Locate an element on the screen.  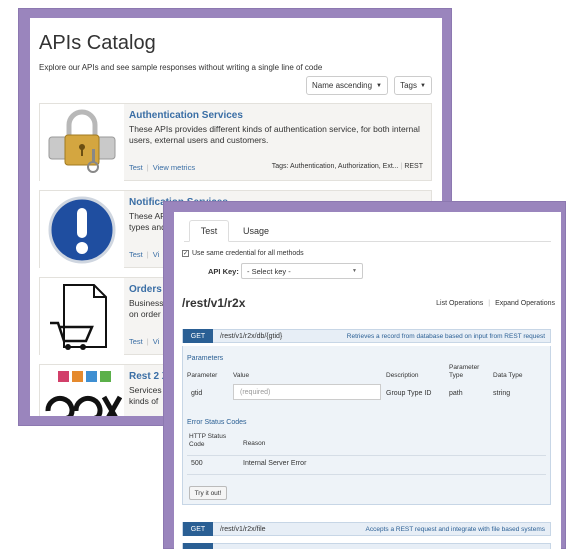
r2x-logo-icon is located at coordinates (82, 390).